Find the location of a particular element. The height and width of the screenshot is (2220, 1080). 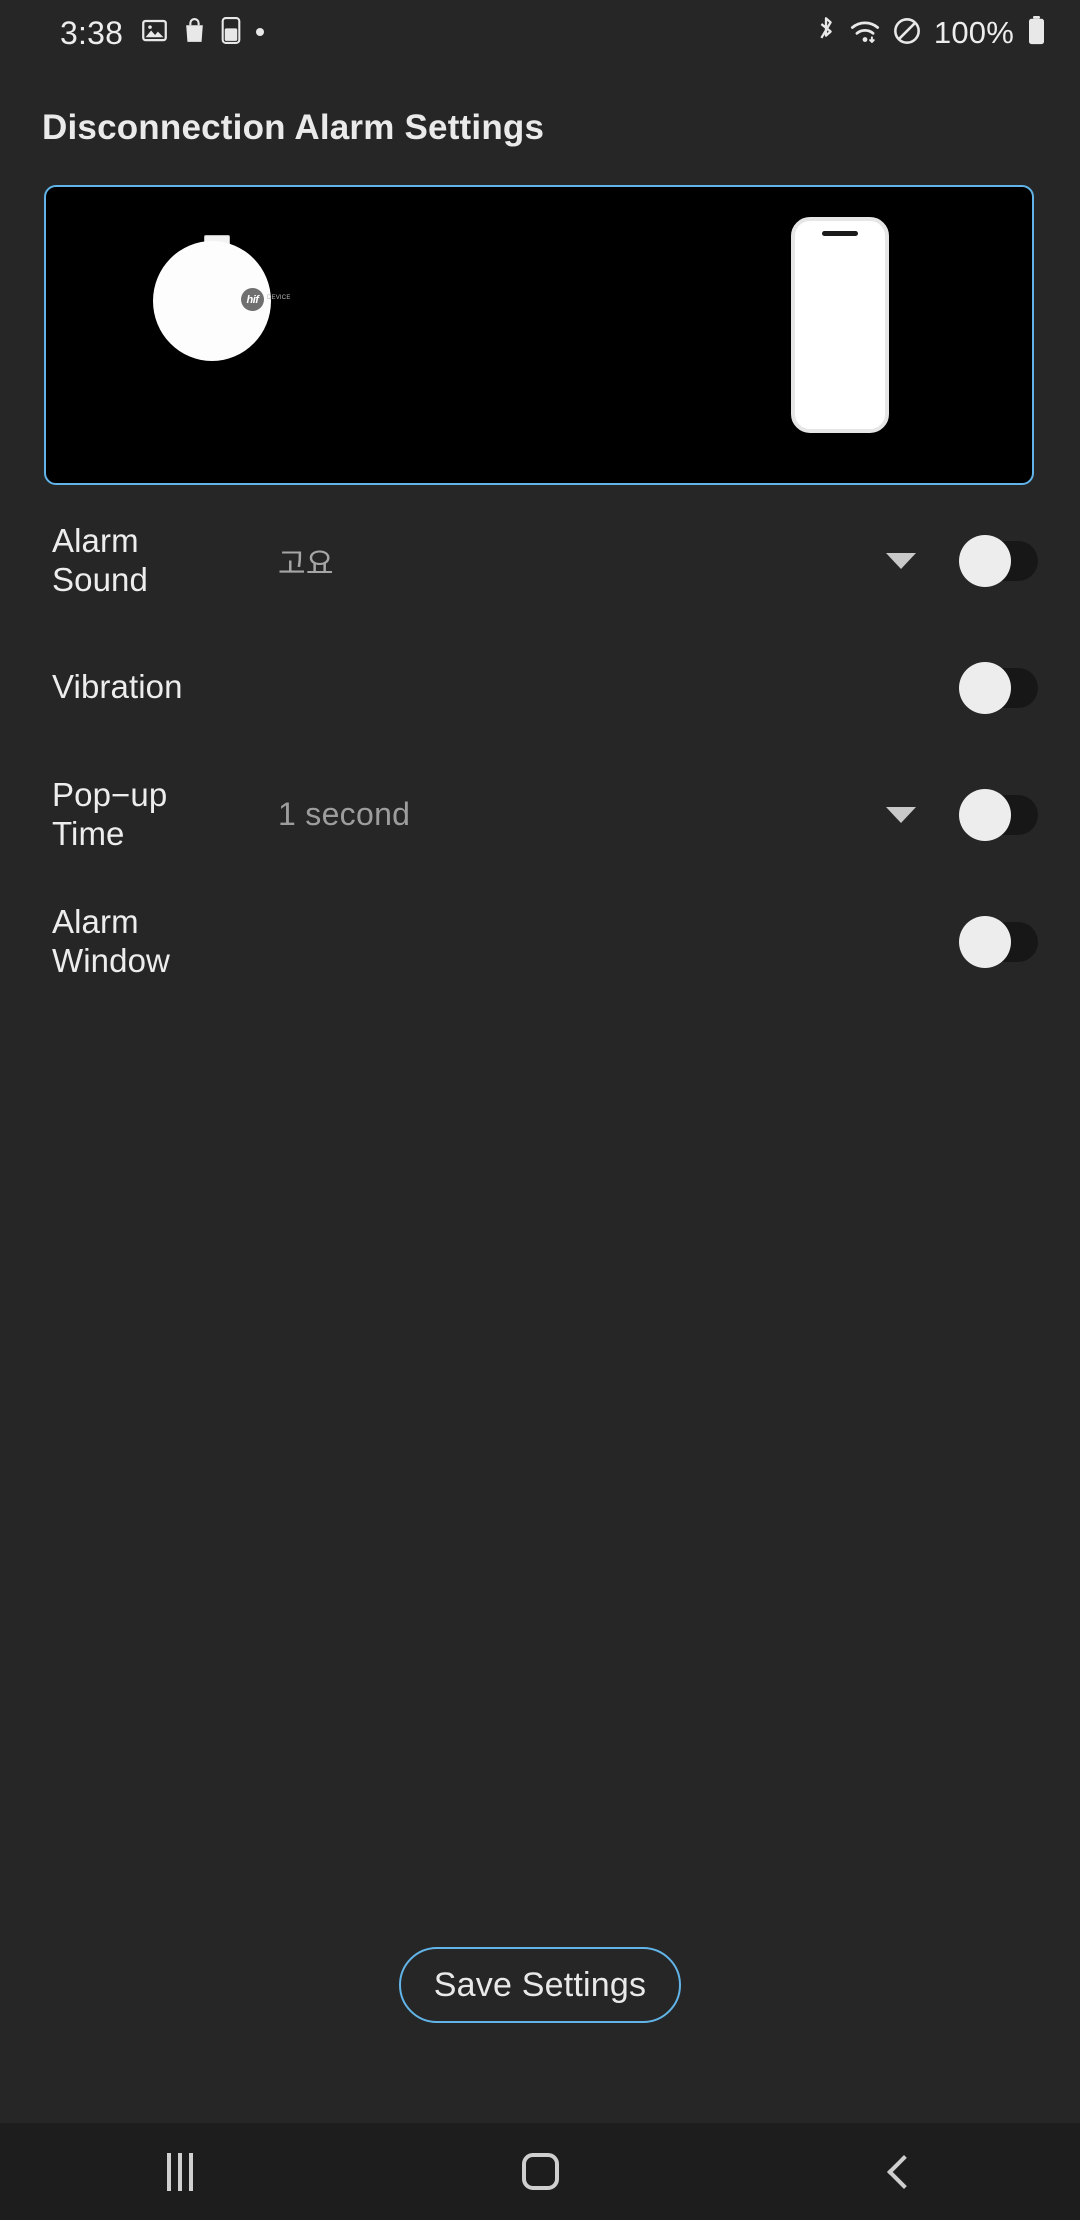

setting-row-popup-time: Pop−up Time 1 second is located at coordinates (545, 814).